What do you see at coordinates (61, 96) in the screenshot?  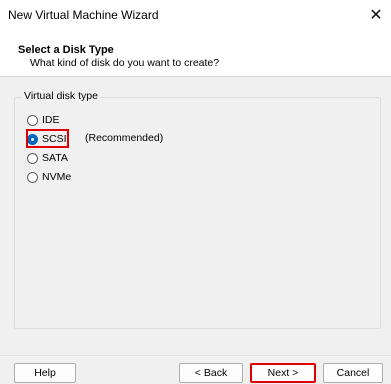 I see `group-label: Virtual disk type` at bounding box center [61, 96].